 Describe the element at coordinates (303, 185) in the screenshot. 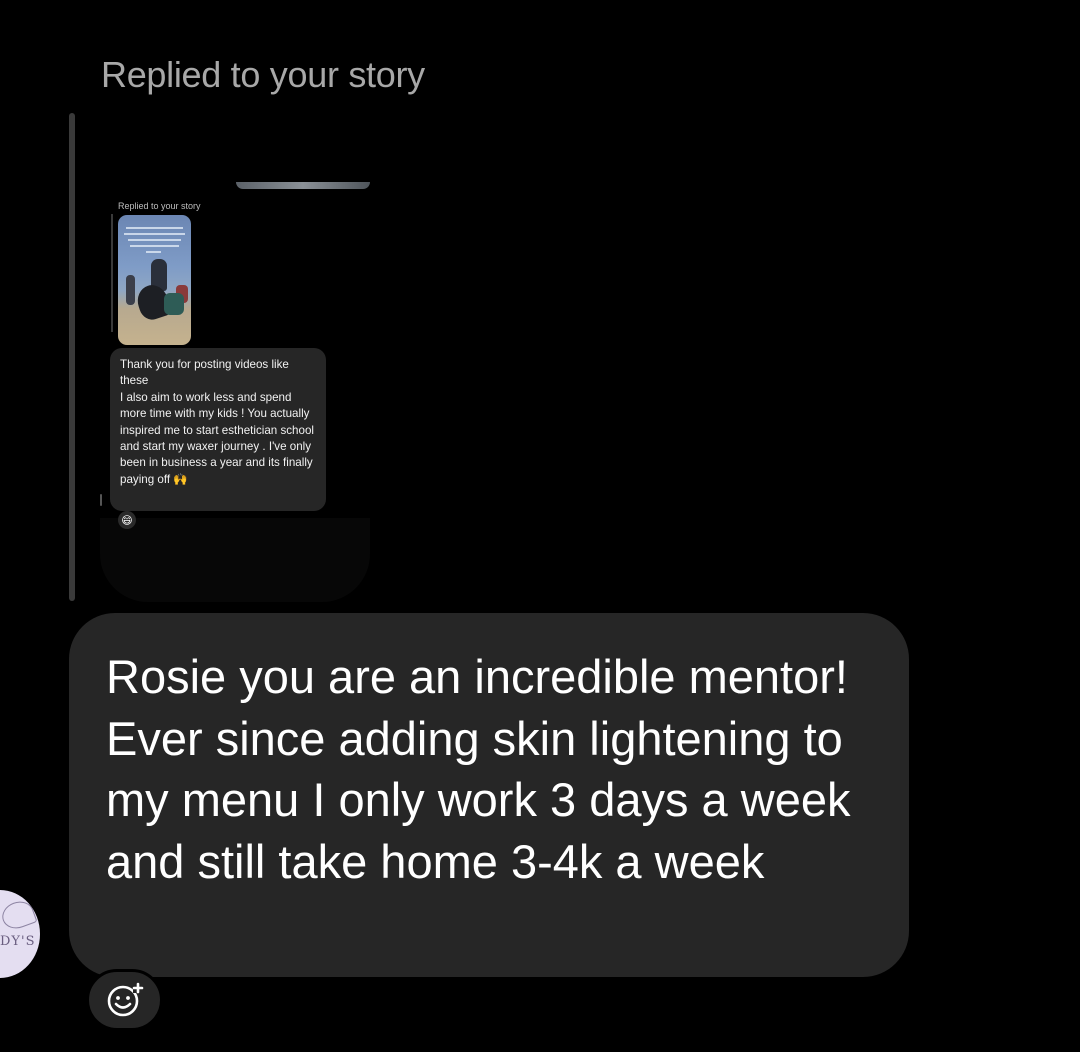

I see `story-preview-top-edge` at that location.